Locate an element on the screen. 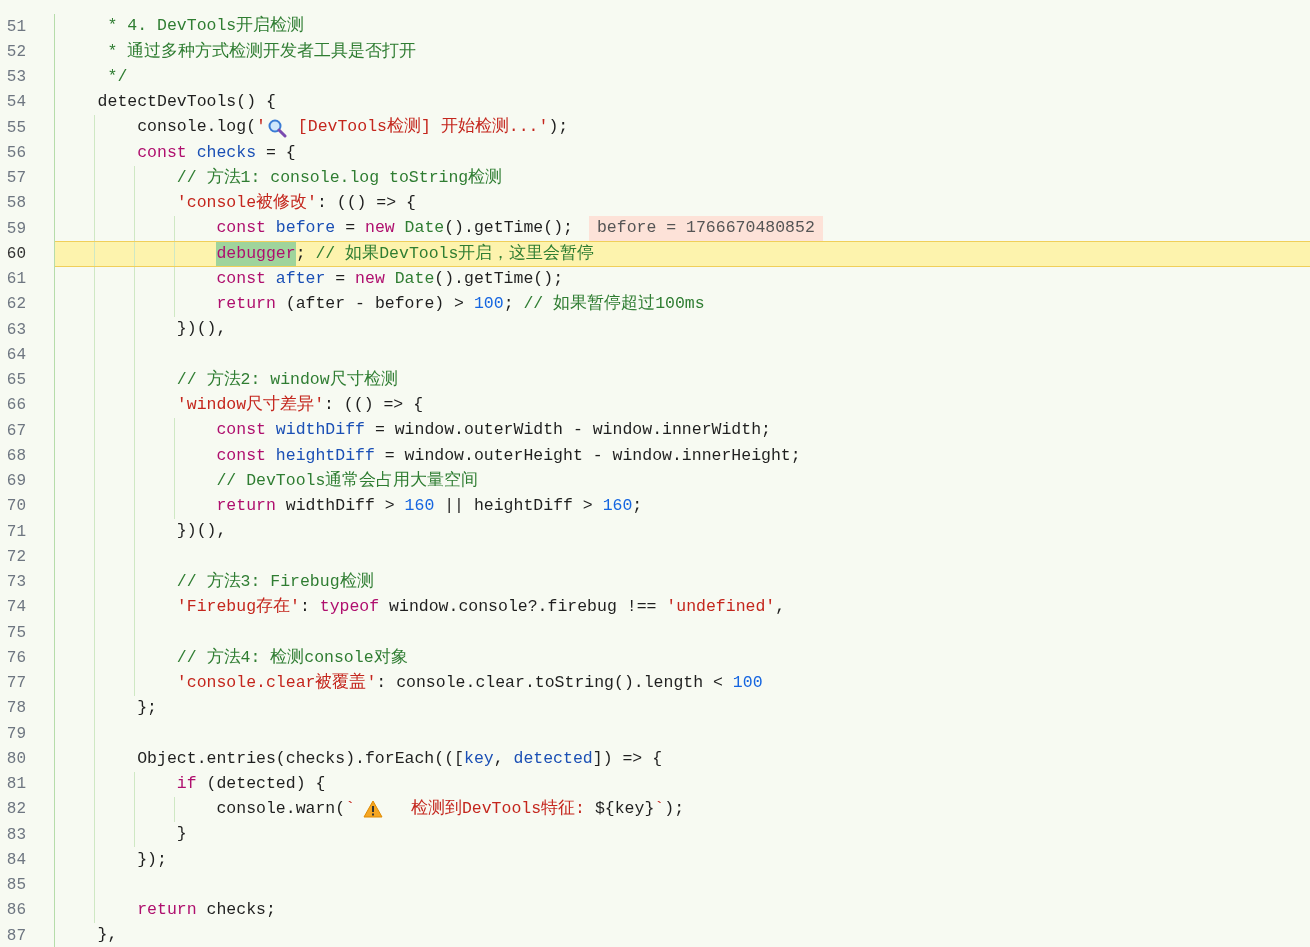 This screenshot has height=947, width=1310. line-number: 63 is located at coordinates (15, 330).